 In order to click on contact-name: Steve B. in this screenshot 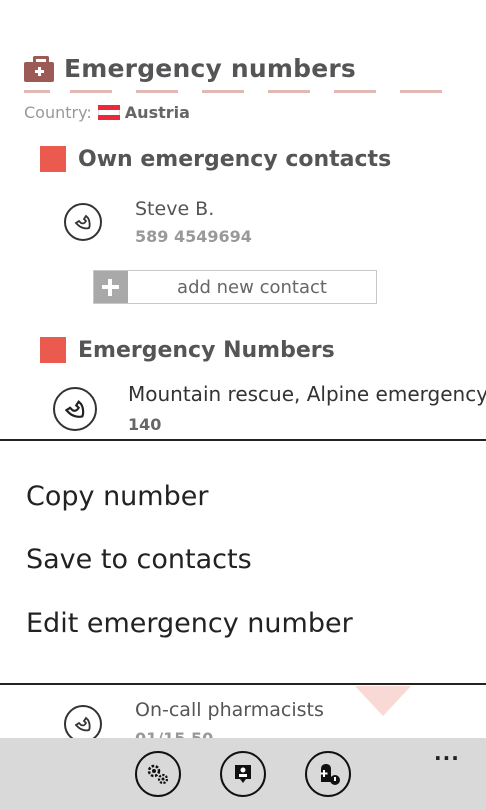, I will do `click(175, 209)`.